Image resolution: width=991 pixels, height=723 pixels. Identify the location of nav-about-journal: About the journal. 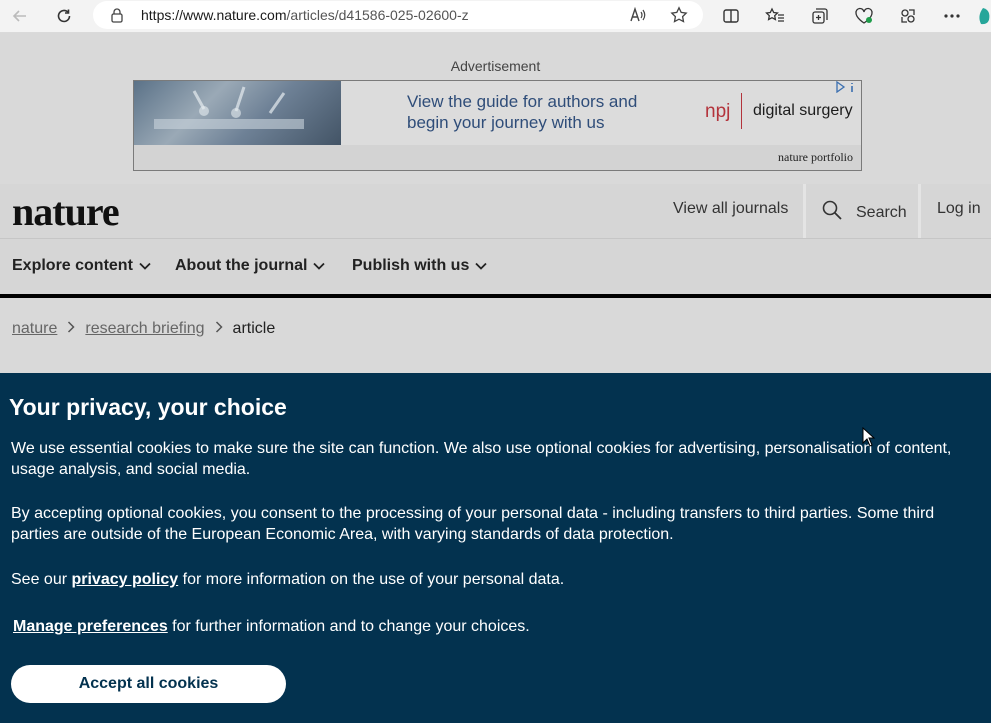
(250, 266).